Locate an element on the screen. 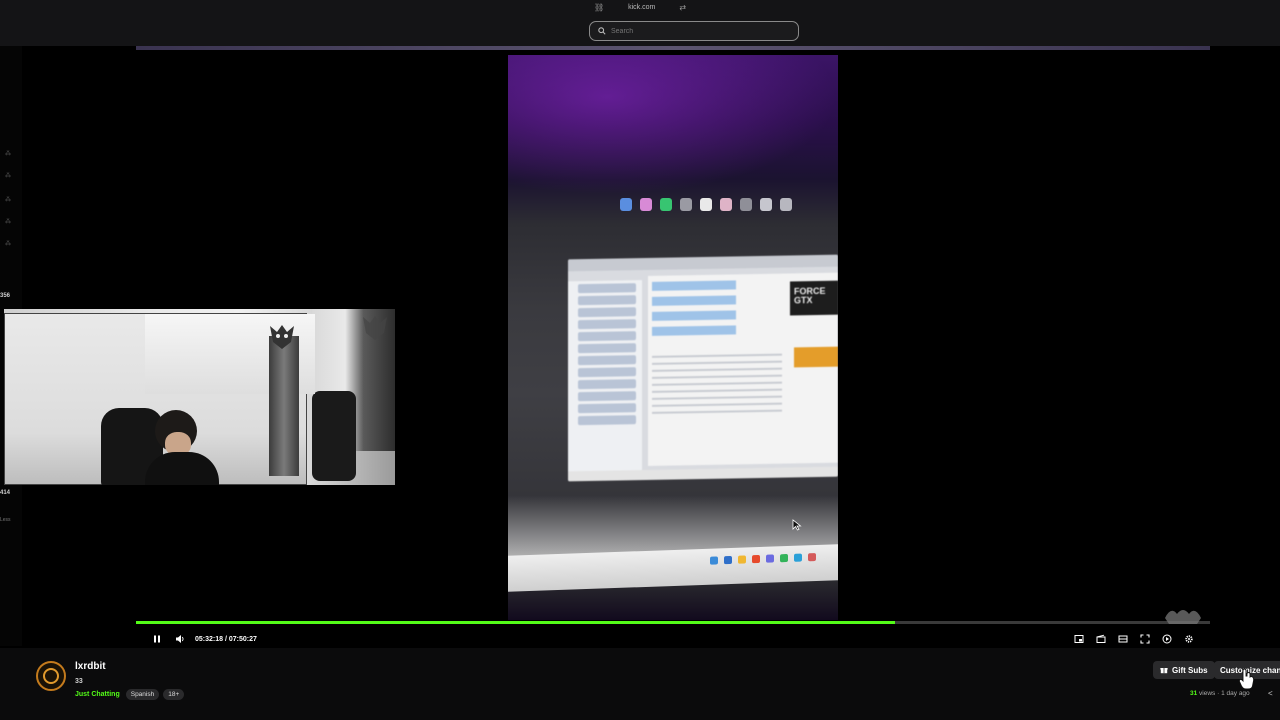  playback-speed-button is located at coordinates (1167, 639).